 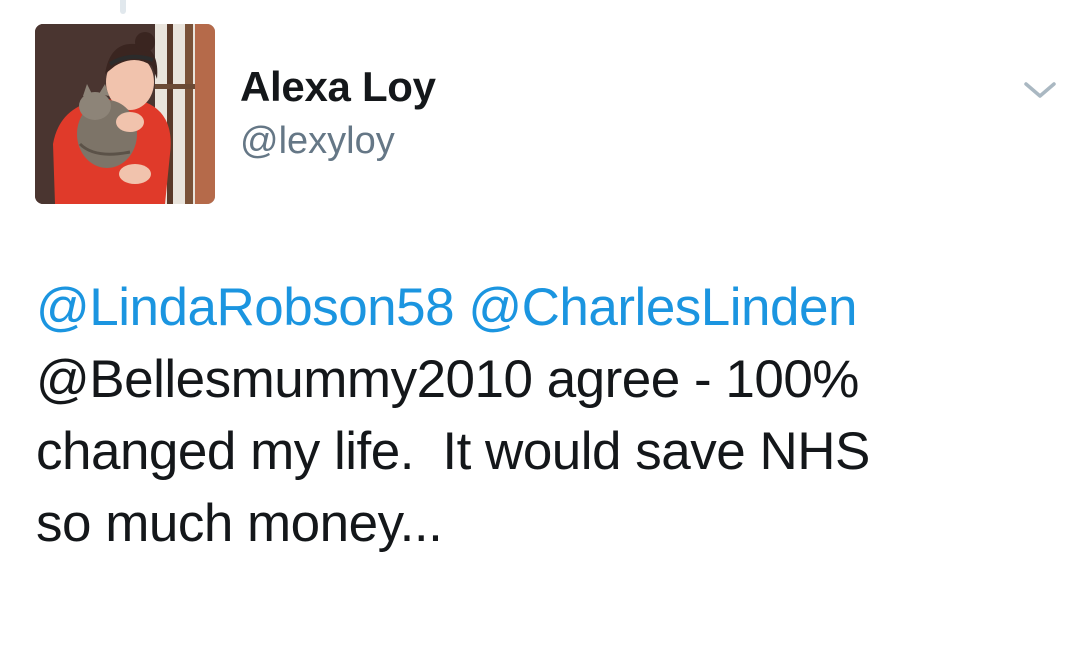 What do you see at coordinates (245, 307) in the screenshot?
I see `mention-link: @LindaRobson58` at bounding box center [245, 307].